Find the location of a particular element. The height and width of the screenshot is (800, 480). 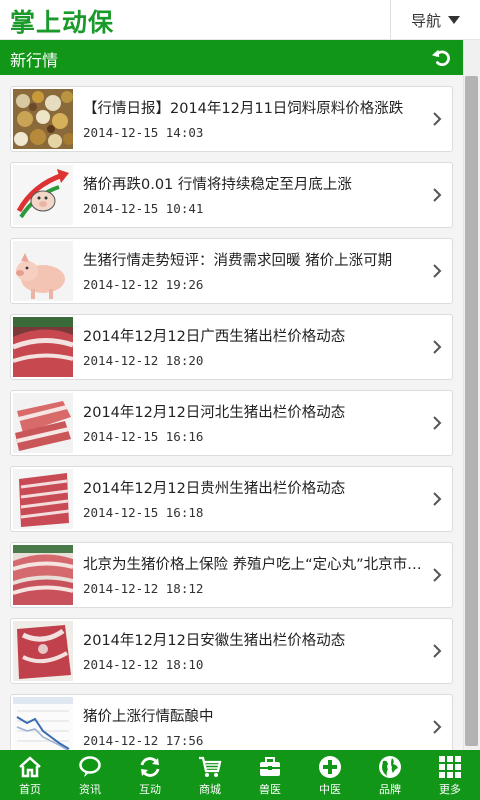

news-date: 2014-12-12 18:10 is located at coordinates (143, 664).